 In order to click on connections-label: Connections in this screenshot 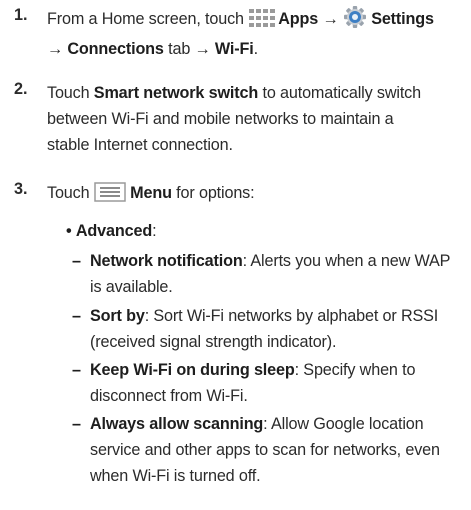, I will do `click(115, 49)`.